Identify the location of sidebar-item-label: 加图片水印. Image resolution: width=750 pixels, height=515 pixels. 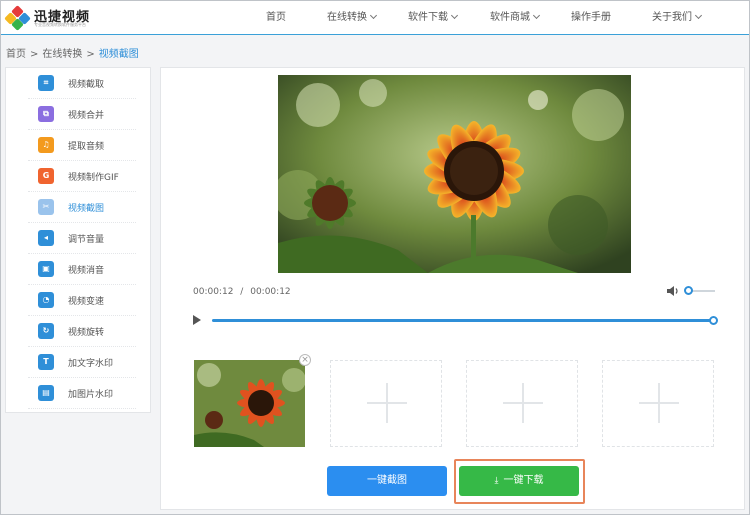
(91, 395).